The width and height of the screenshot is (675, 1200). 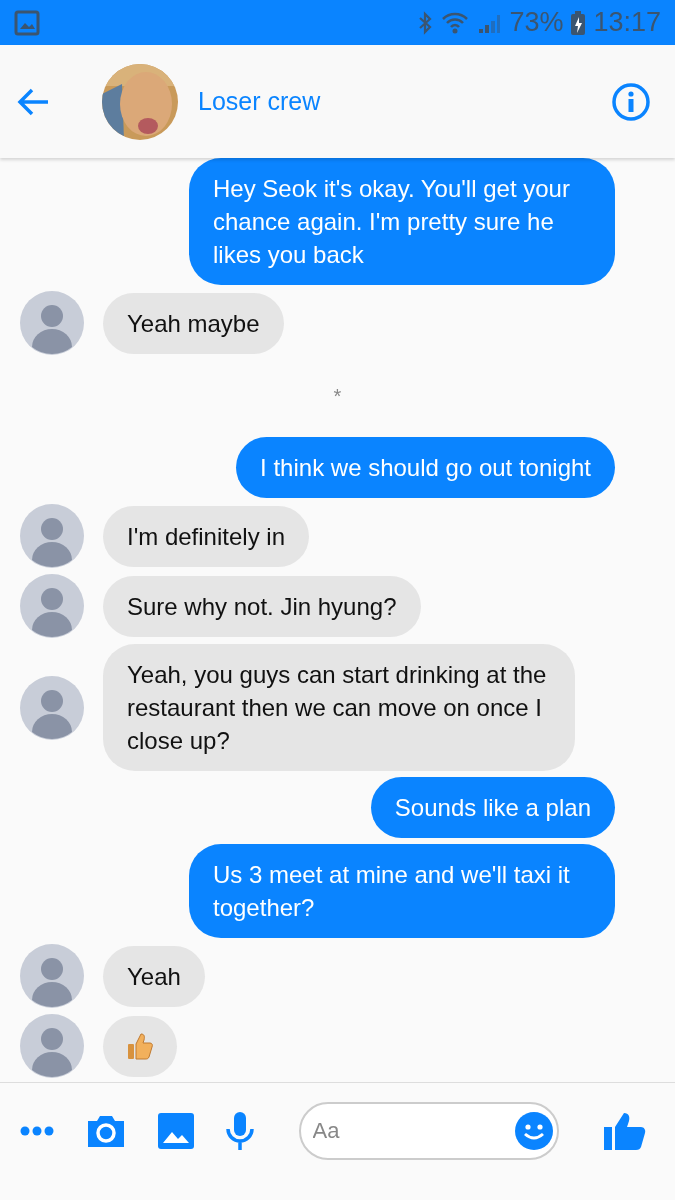 What do you see at coordinates (37, 1131) in the screenshot?
I see `more-icon` at bounding box center [37, 1131].